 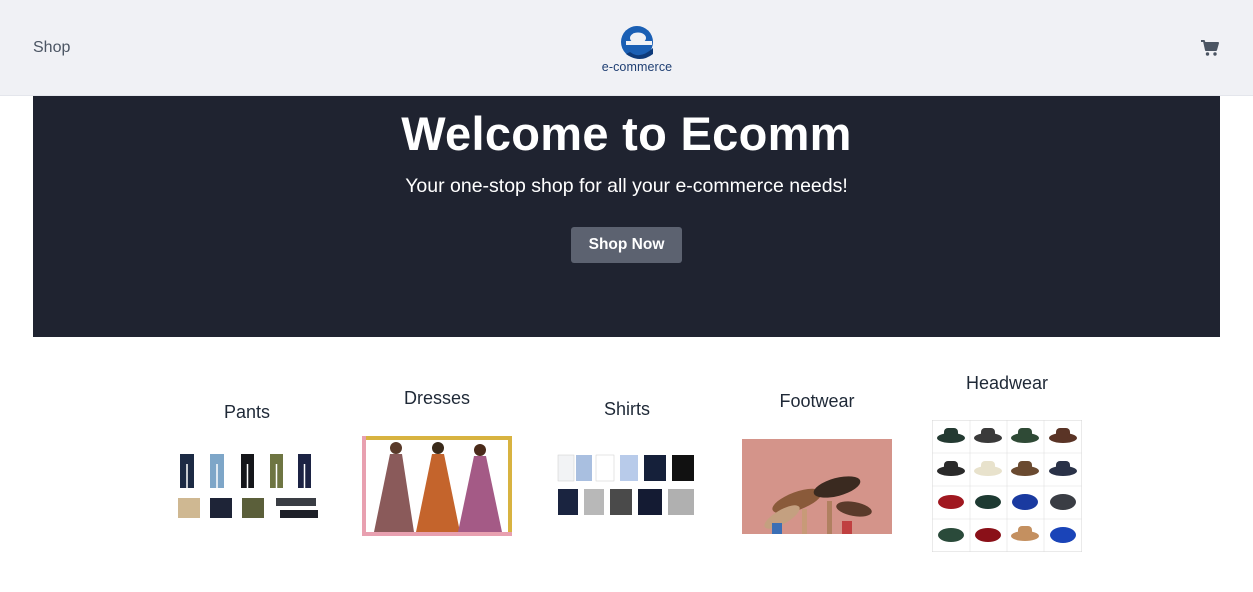 I want to click on nav-shop-link: Shop, so click(x=51, y=48).